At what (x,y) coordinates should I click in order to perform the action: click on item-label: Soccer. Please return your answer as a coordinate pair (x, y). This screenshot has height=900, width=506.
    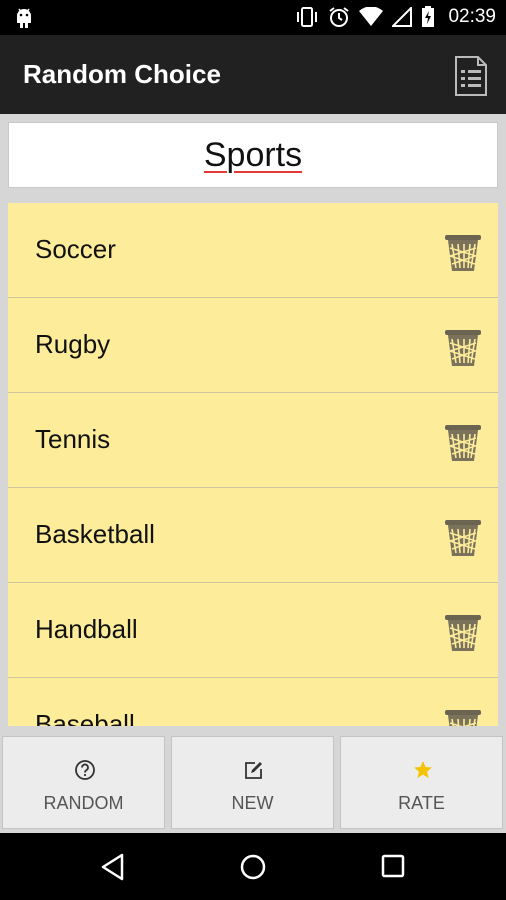
    Looking at the image, I should click on (75, 249).